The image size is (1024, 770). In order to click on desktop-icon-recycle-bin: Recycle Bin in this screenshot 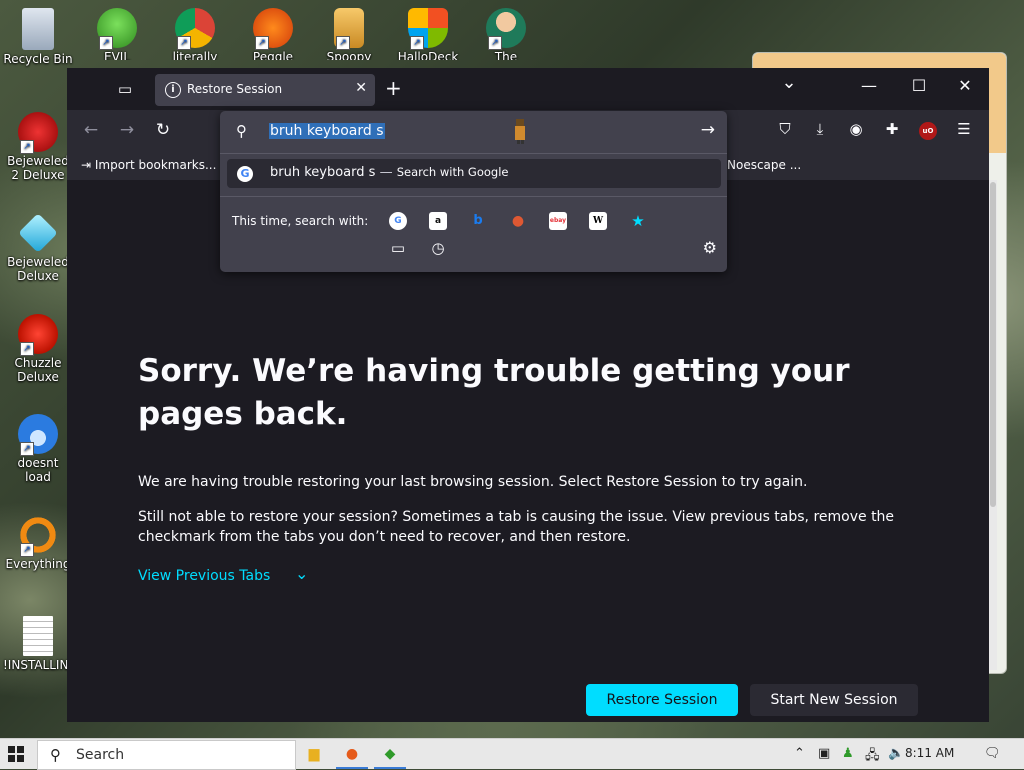, I will do `click(38, 37)`.